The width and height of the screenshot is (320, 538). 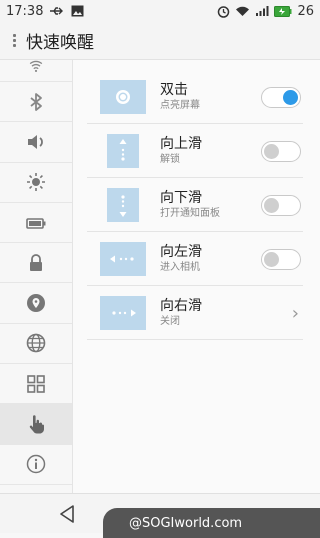 I want to click on sidebar-item-volume, so click(x=36, y=142).